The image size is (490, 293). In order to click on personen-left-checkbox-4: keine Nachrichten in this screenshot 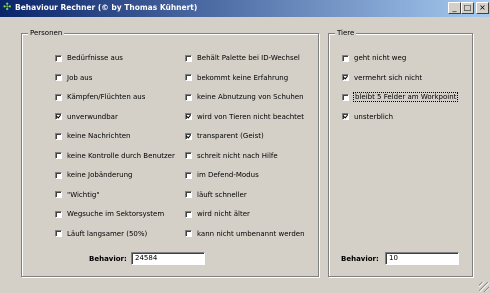, I will do `click(92, 136)`.